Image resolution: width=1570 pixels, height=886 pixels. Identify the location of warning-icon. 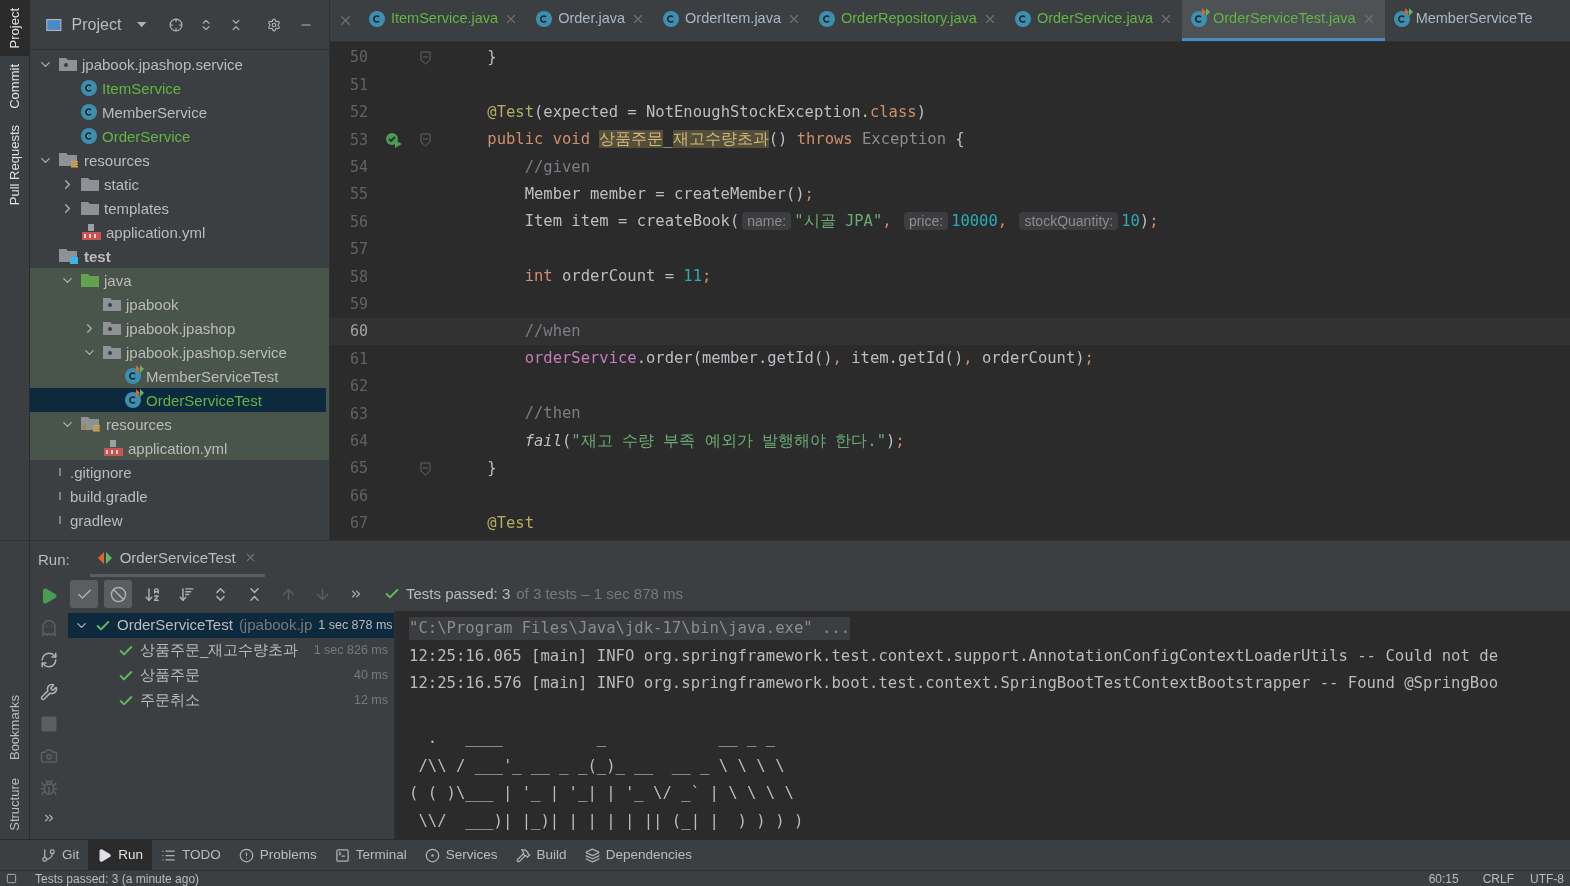
(246, 855).